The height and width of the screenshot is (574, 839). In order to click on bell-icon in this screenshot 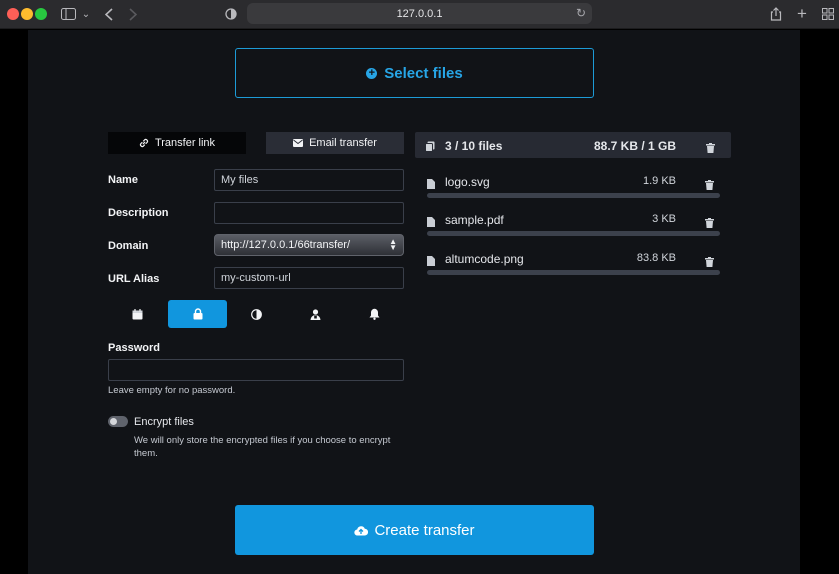, I will do `click(374, 314)`.